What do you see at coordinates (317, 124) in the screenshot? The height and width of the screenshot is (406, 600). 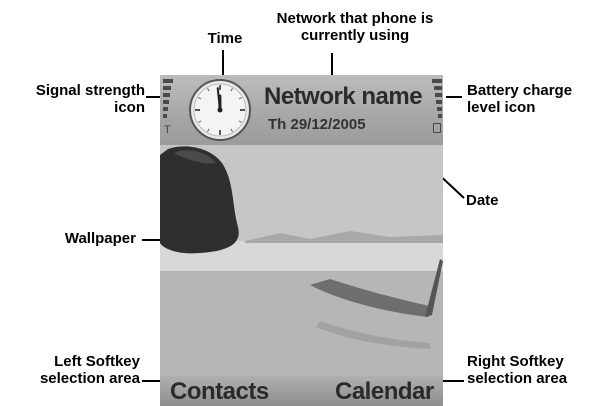 I see `date-display: Th 29/12/2005` at bounding box center [317, 124].